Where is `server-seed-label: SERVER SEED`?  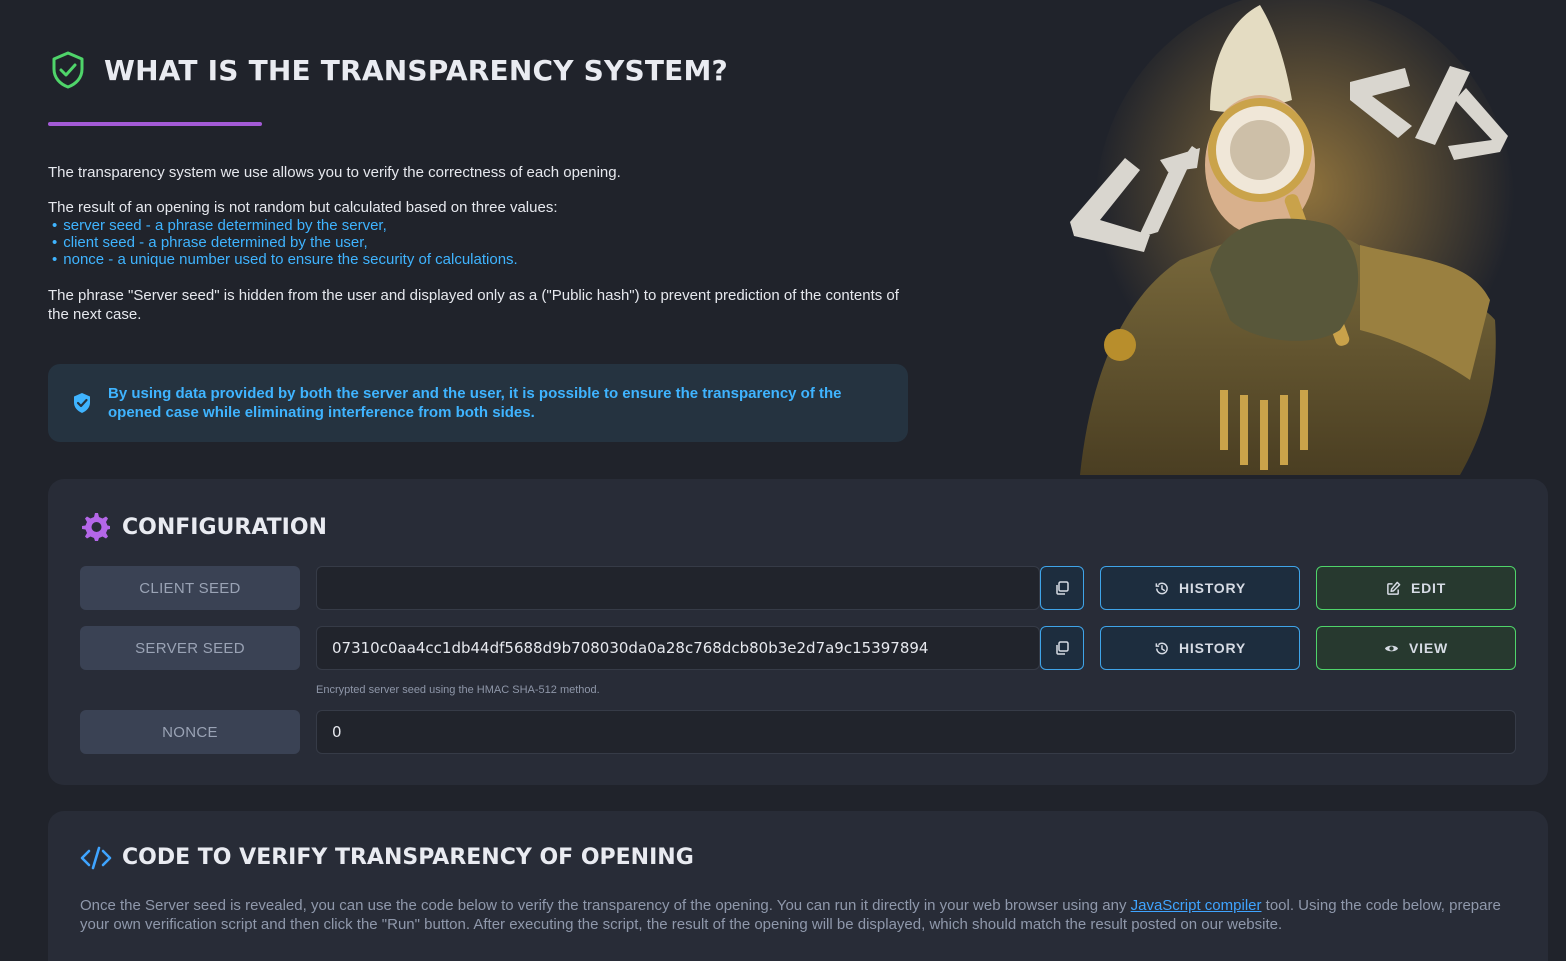
server-seed-label: SERVER SEED is located at coordinates (190, 648).